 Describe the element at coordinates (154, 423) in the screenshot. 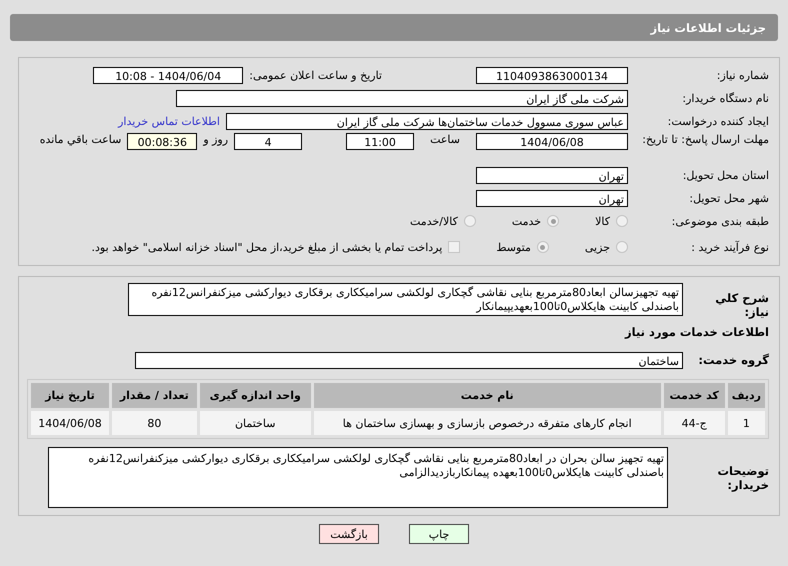

I see `table-cell: 80` at that location.